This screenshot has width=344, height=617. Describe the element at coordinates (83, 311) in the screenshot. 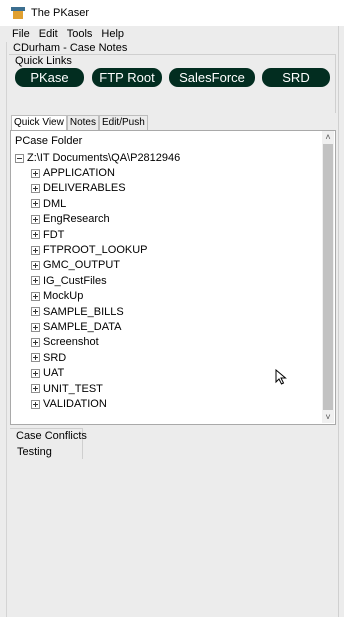

I see `tree-item-label: SAMPLE_BILLS` at that location.